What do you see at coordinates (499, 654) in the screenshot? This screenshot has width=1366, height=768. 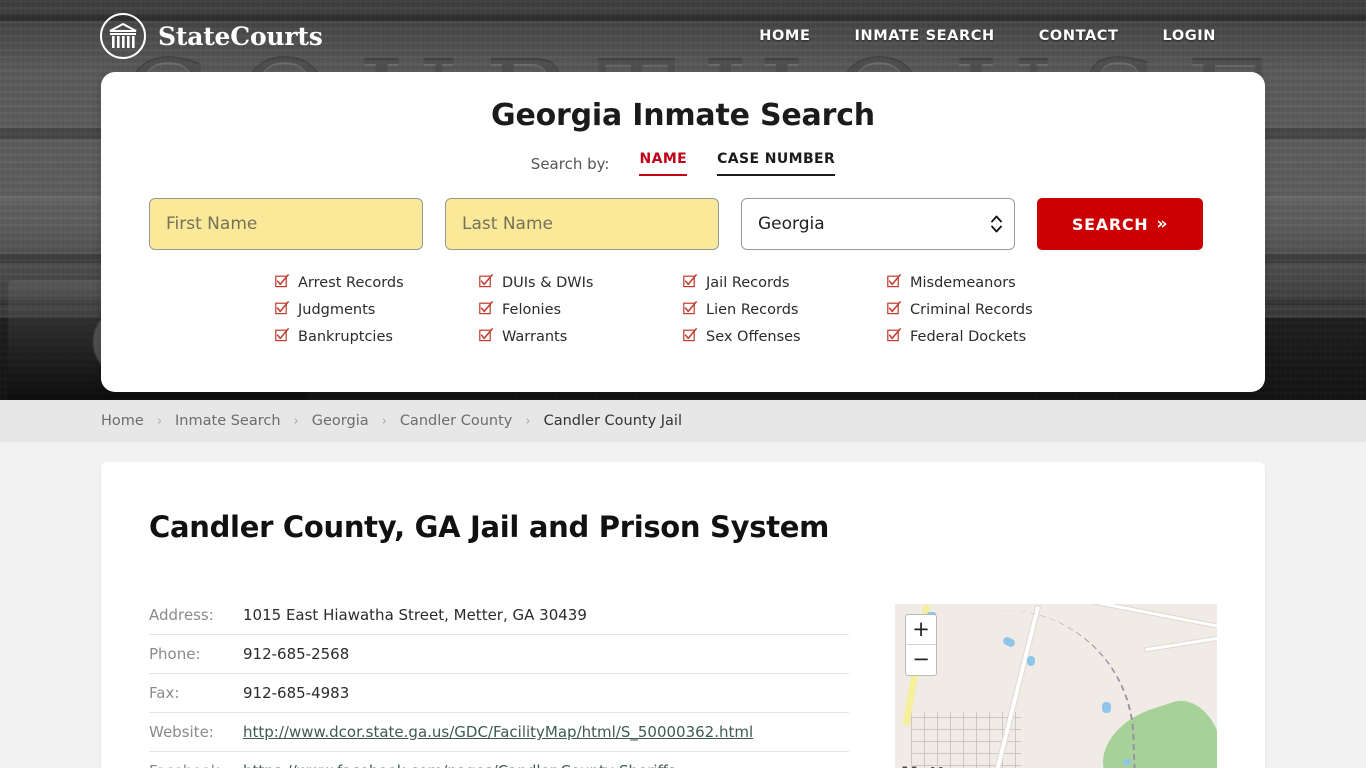 I see `table-row: Phone: 912-685-2568` at bounding box center [499, 654].